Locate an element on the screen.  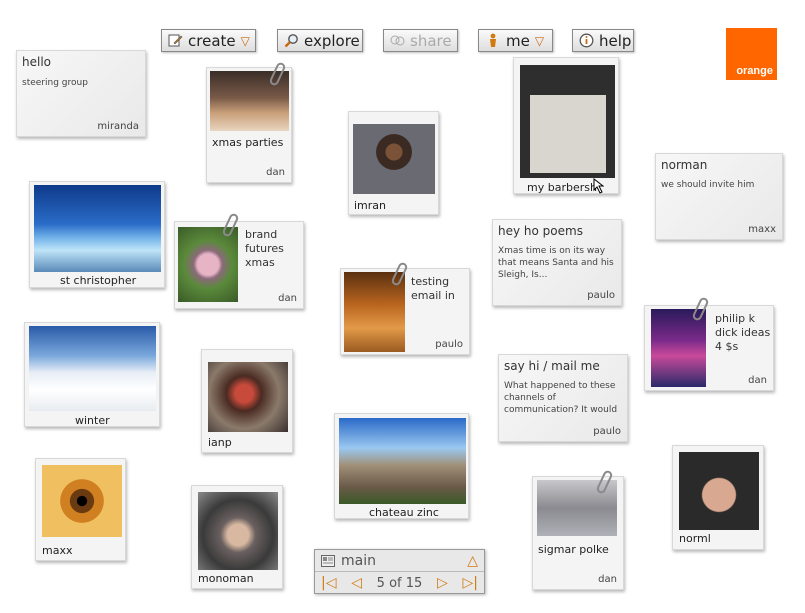
channel-navigator: main △ |◁ ◁ 5 of 15 ▷ ▷| is located at coordinates (399, 571).